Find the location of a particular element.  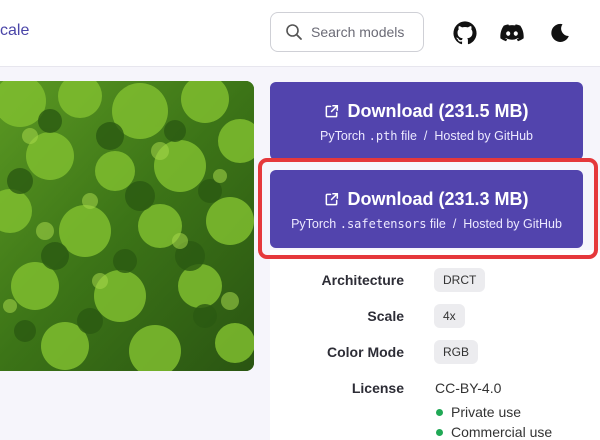

format-prefix: PyTorch is located at coordinates (344, 136).